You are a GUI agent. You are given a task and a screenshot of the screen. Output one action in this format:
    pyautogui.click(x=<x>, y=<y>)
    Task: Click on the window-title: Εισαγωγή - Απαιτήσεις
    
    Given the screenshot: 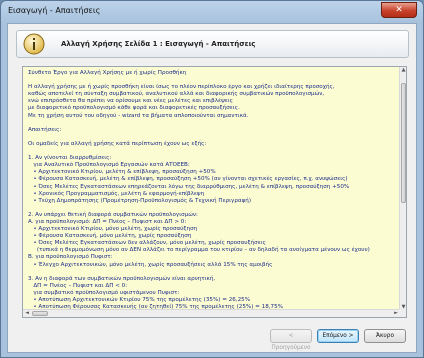 What is the action you would take?
    pyautogui.click(x=54, y=10)
    